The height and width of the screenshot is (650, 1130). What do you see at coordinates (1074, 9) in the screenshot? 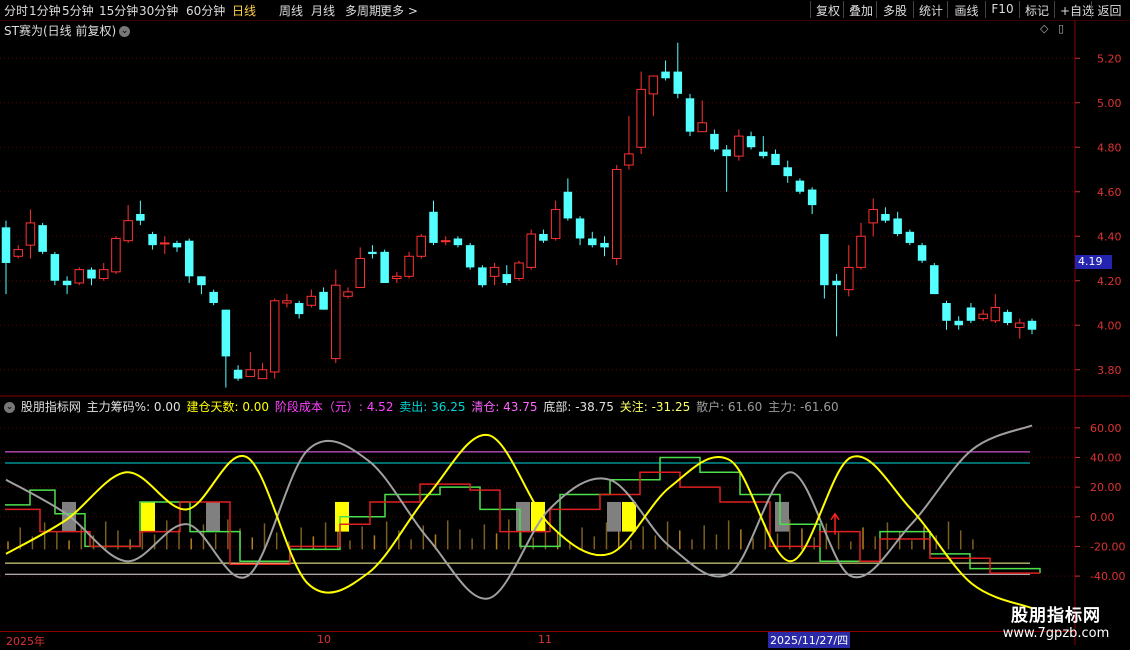
I see `toolbar-button: +自选` at bounding box center [1074, 9].